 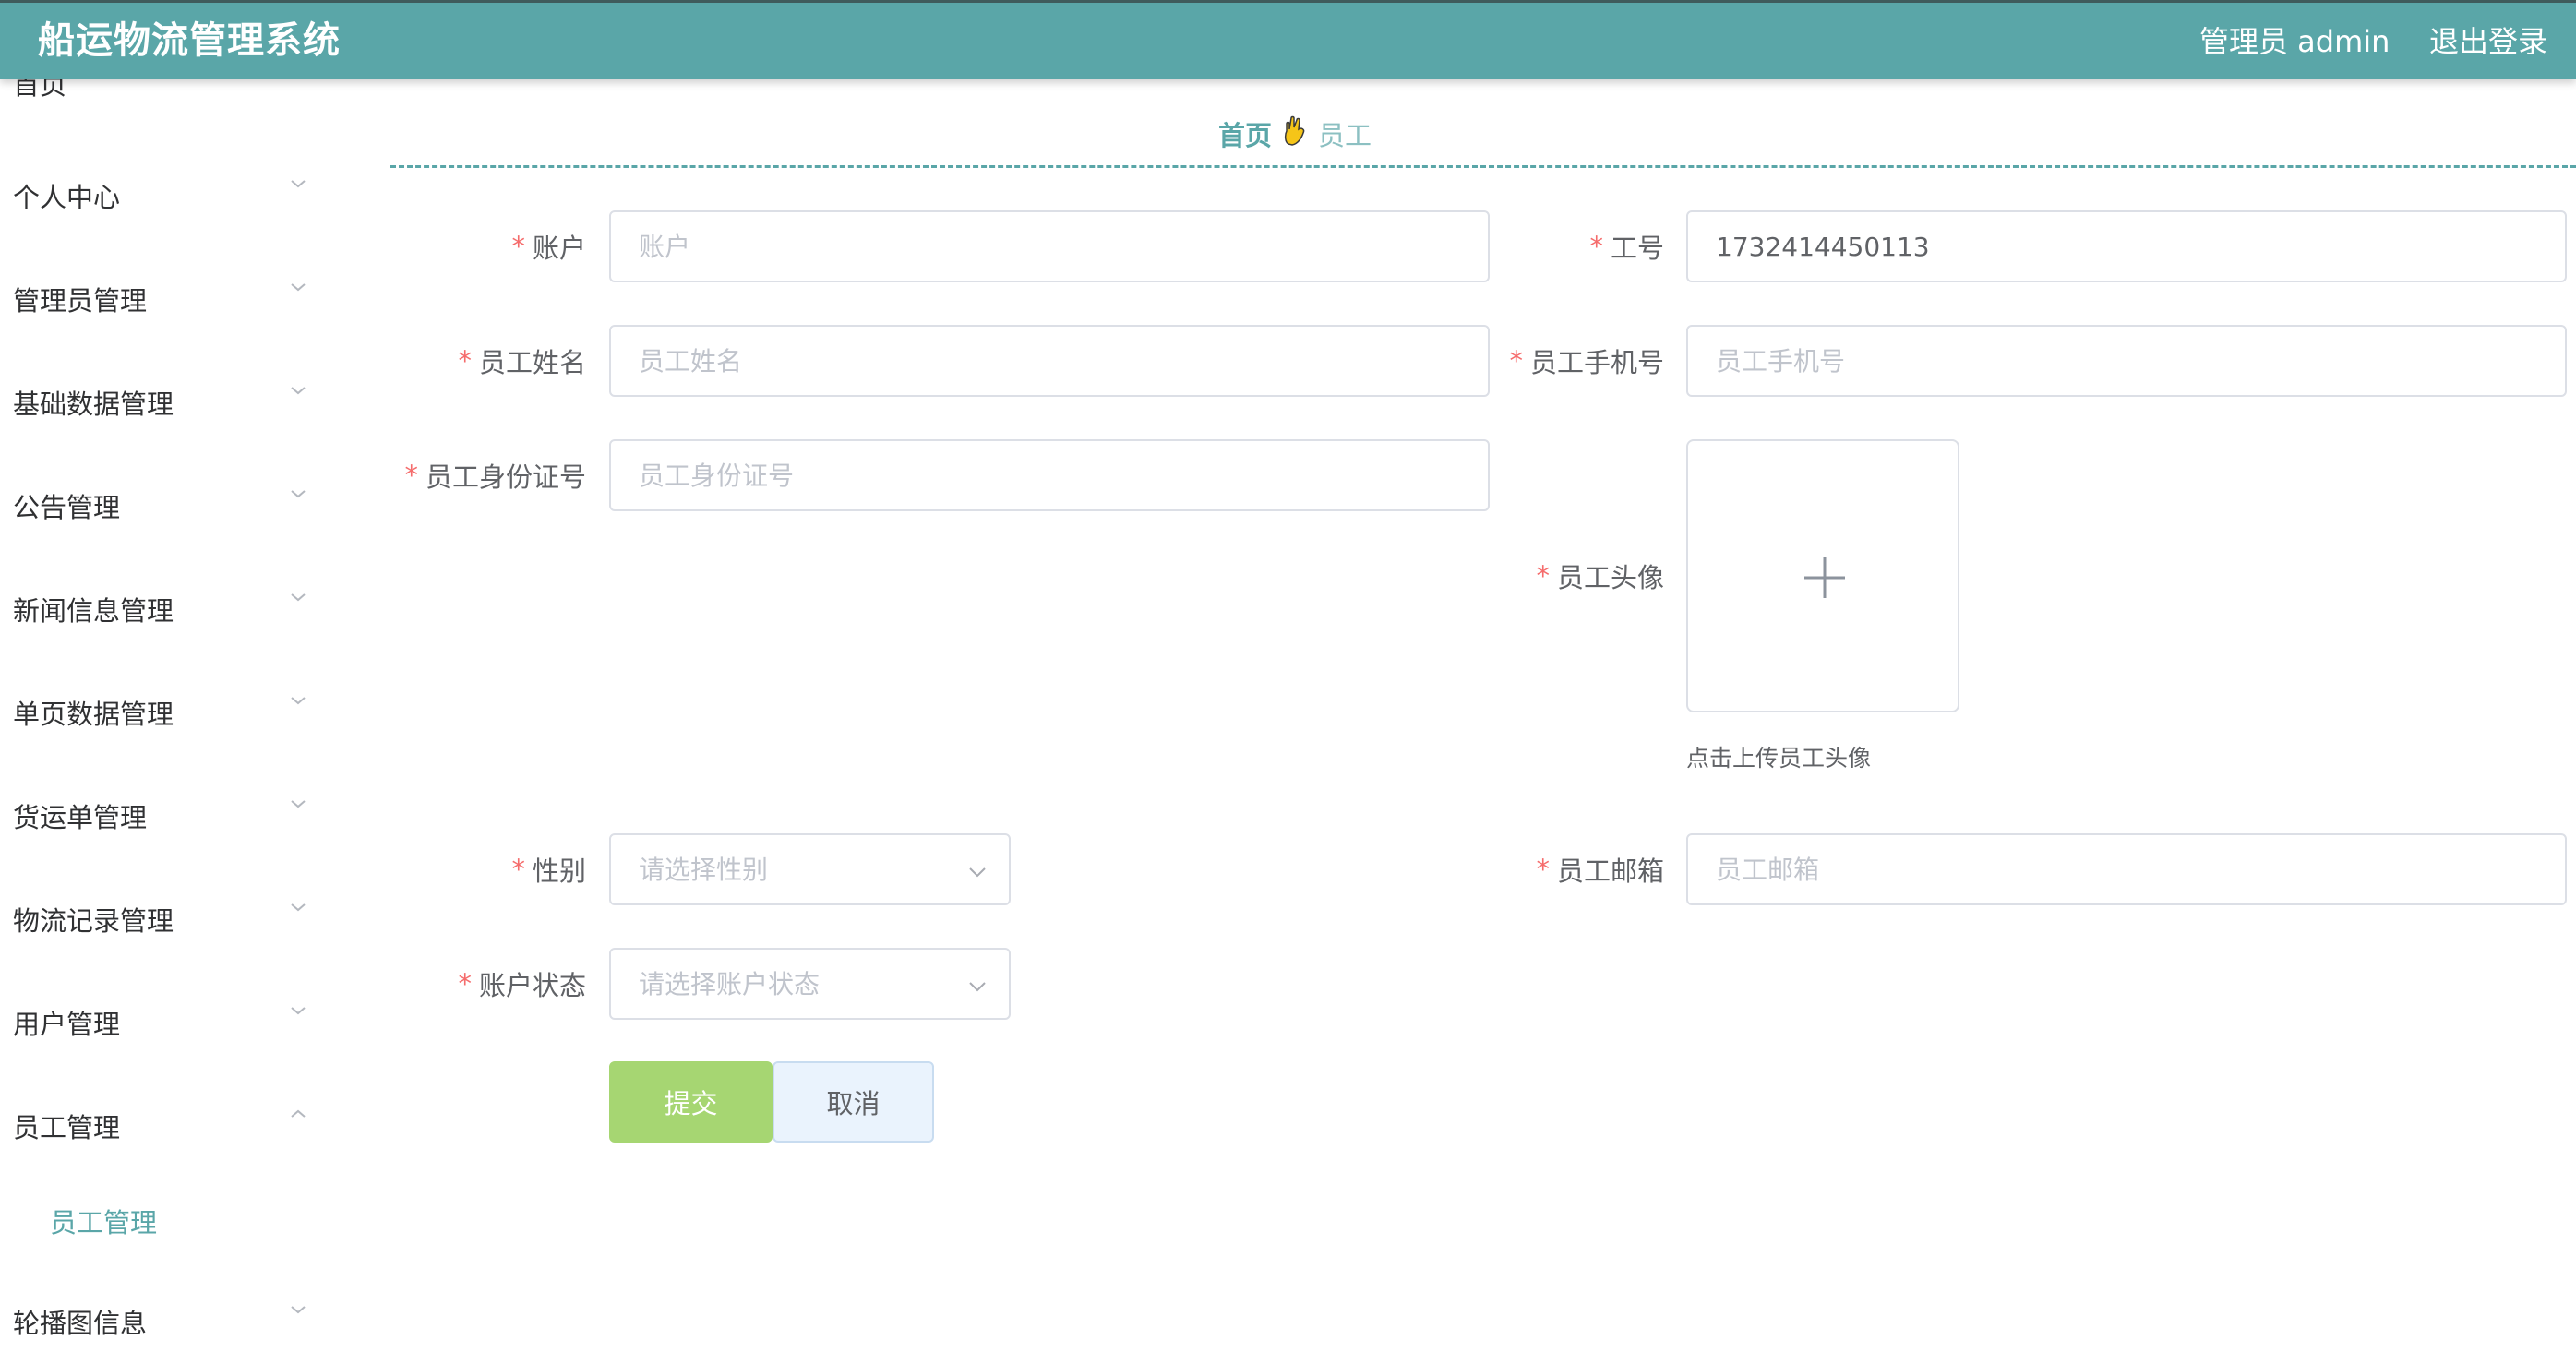 I want to click on sidebar-item-label: 新闻信息管理, so click(x=94, y=611).